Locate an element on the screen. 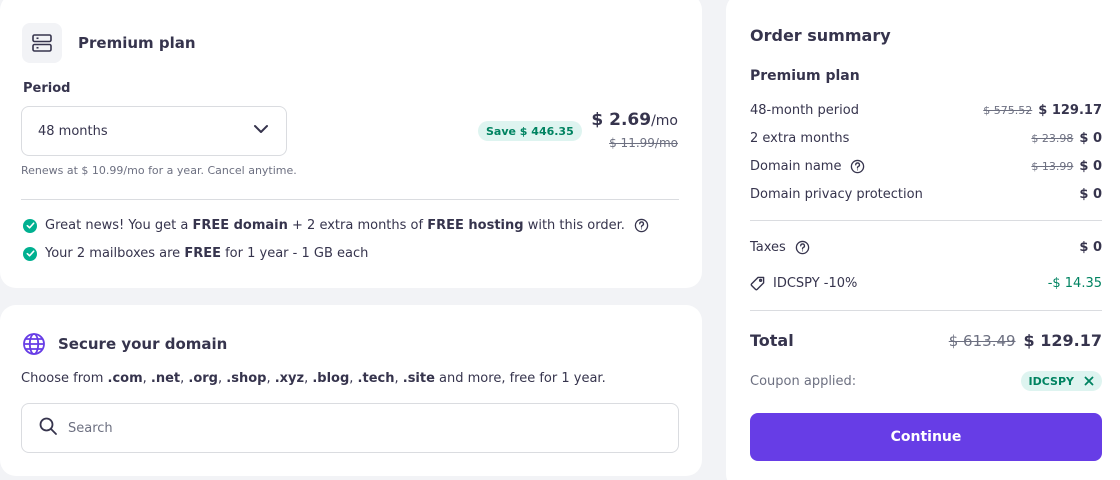  total-amount: $ 129.17 is located at coordinates (1062, 340).